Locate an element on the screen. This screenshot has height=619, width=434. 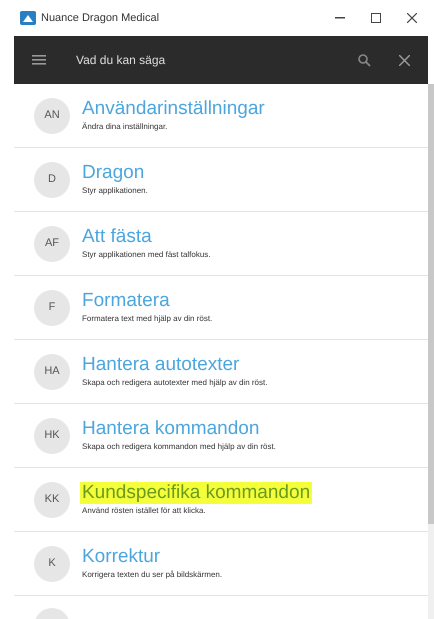
initials-avatar: AF is located at coordinates (52, 244).